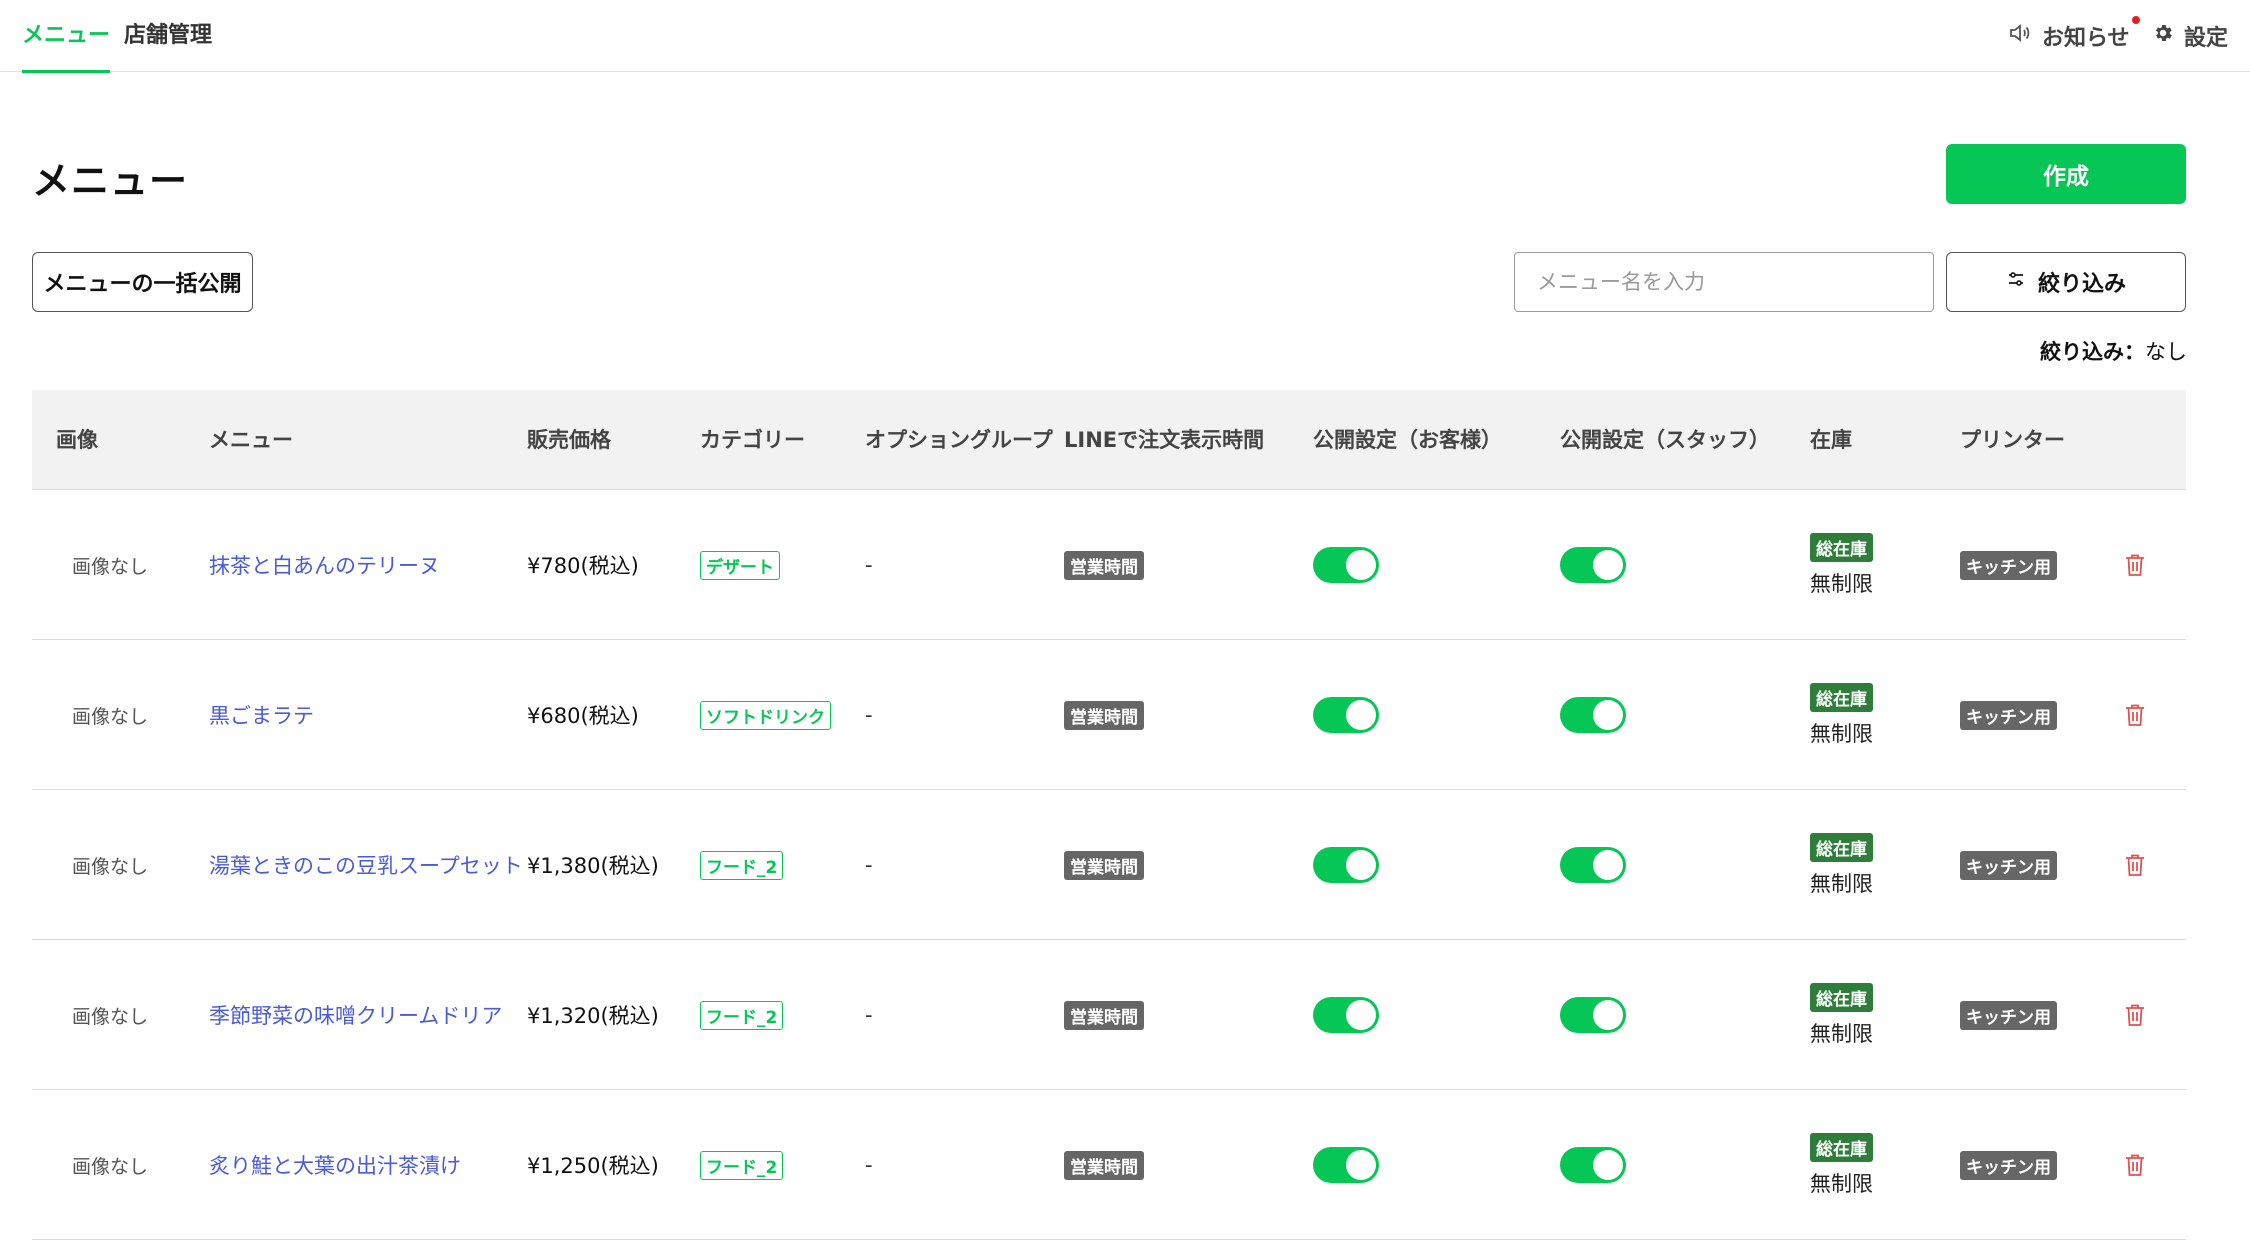  I want to click on tab-store-management: 店舗管理, so click(168, 36).